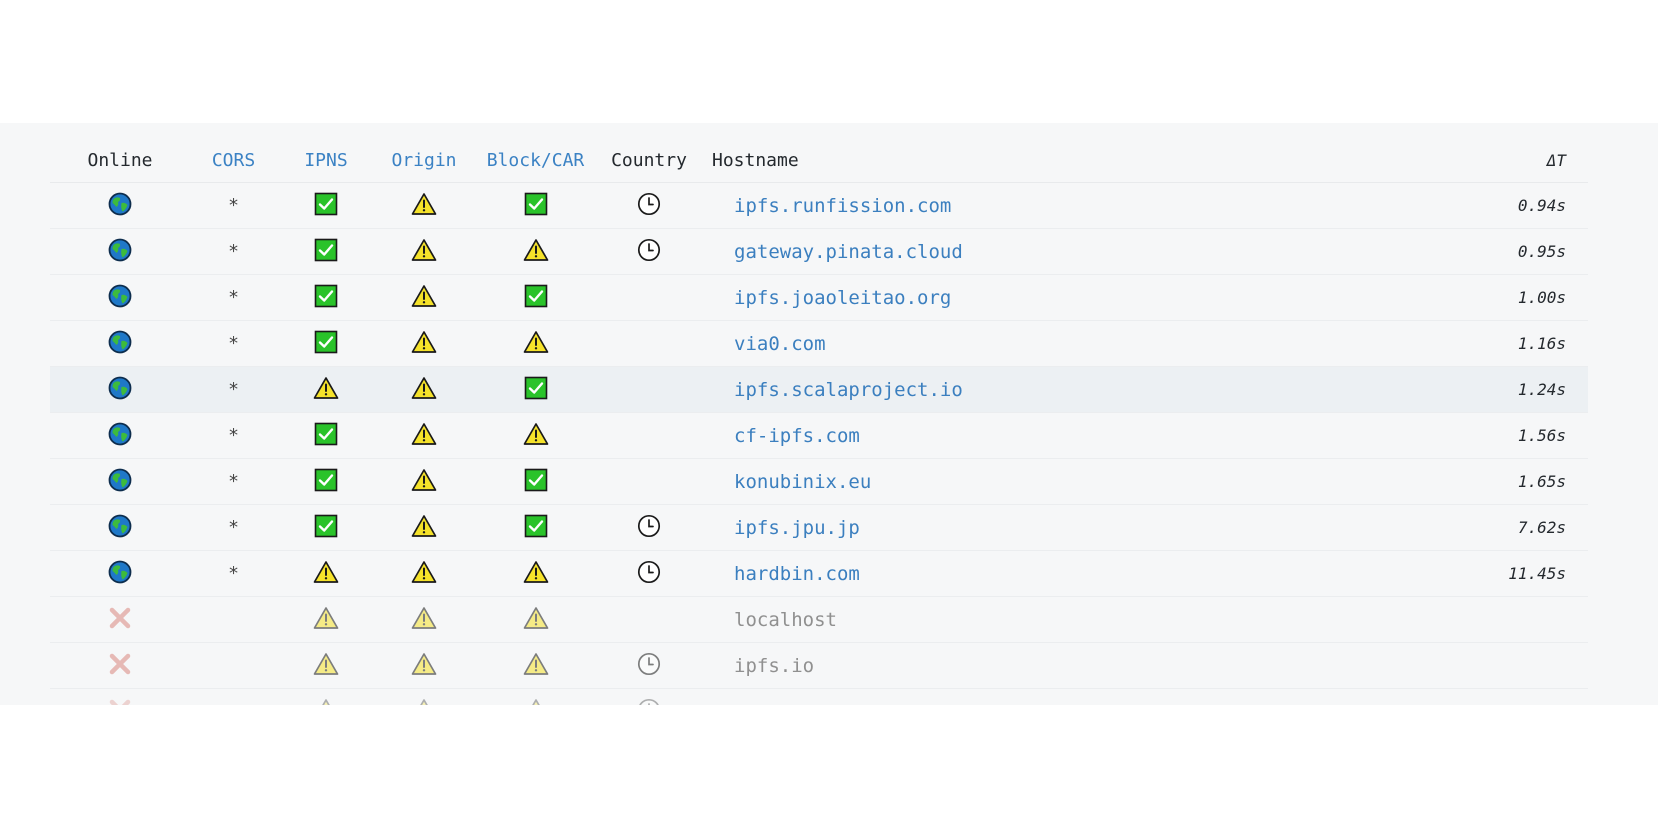 The image size is (1658, 829). Describe the element at coordinates (1050, 297) in the screenshot. I see `hostname-link: ipfs.joaoleitao.org` at that location.